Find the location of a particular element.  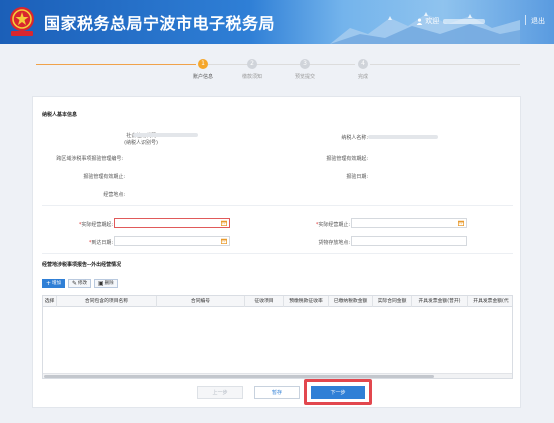

business-address-label: 经营地点: is located at coordinates (114, 195).